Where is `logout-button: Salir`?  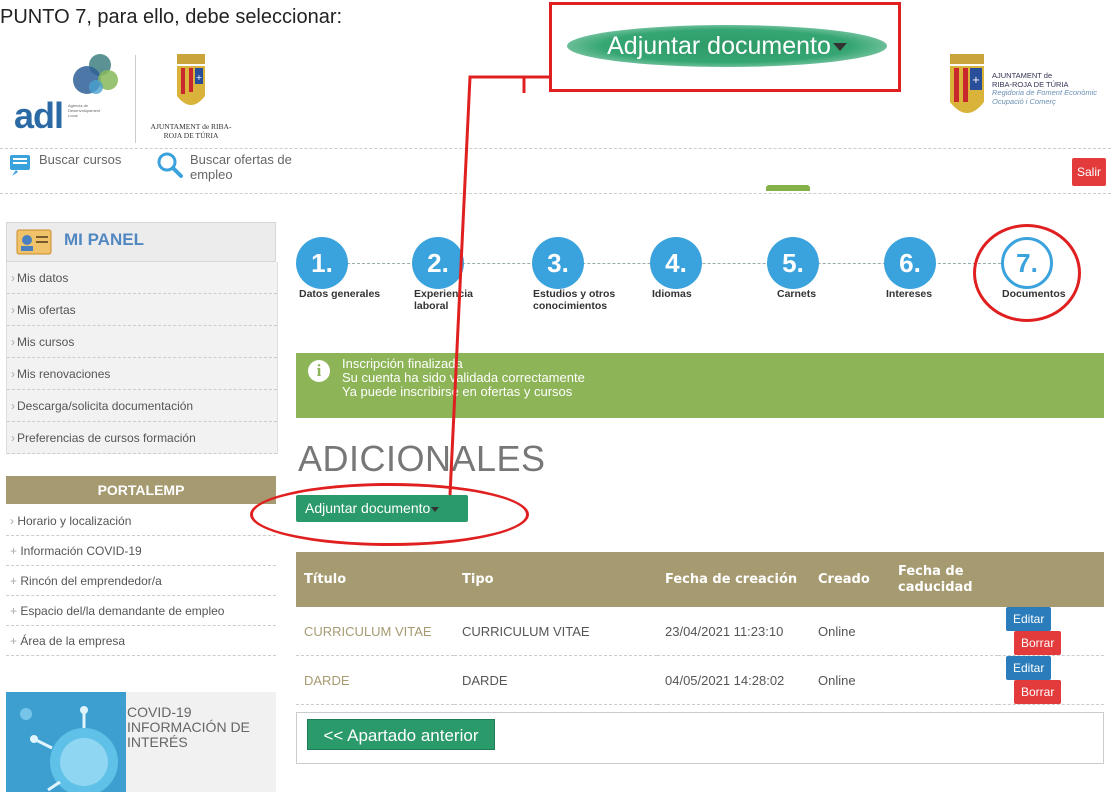
logout-button: Salir is located at coordinates (1089, 172).